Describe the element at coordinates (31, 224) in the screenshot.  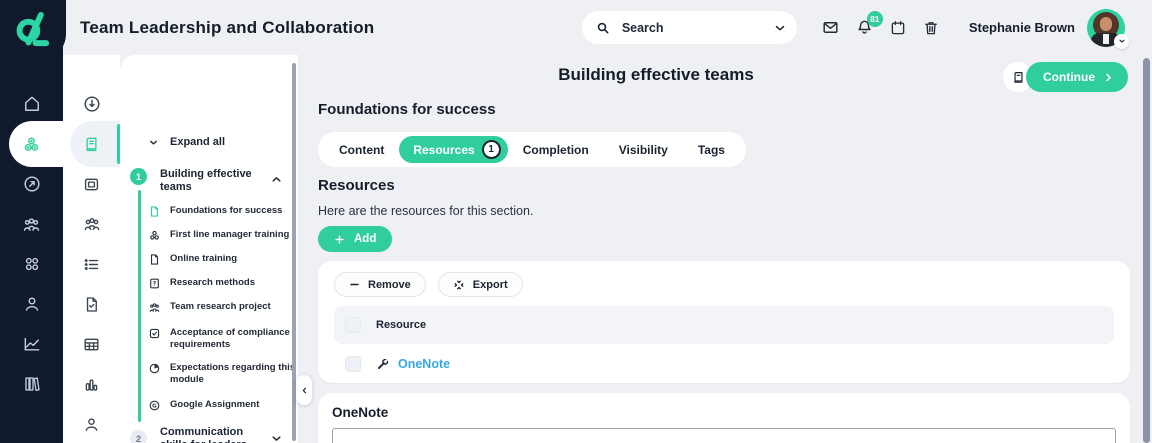
I see `sidebar-item-groups` at that location.